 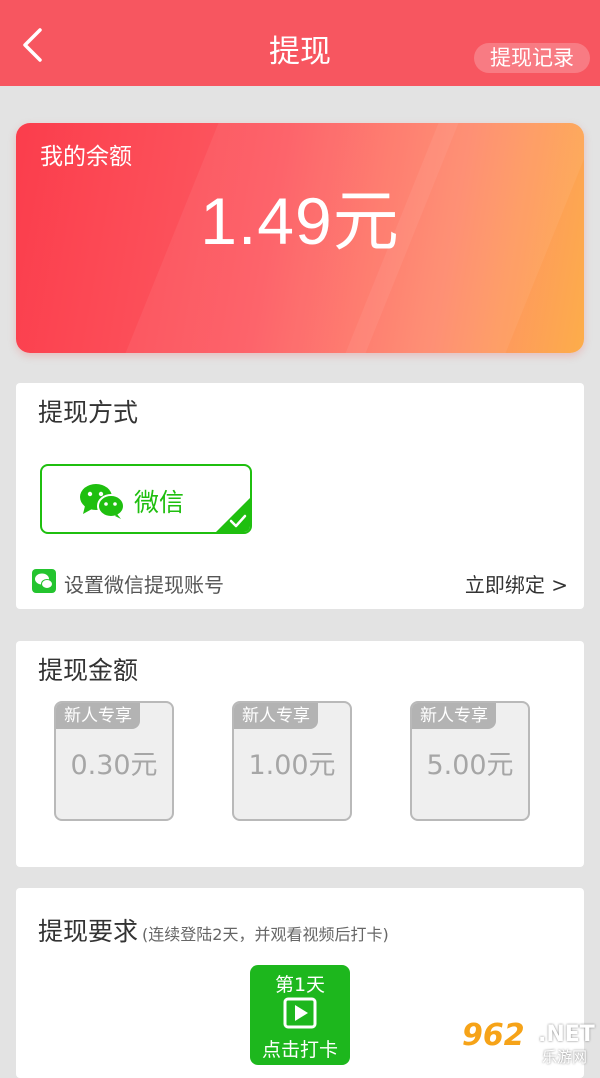 I want to click on amount-price: 1.00元, so click(x=292, y=765).